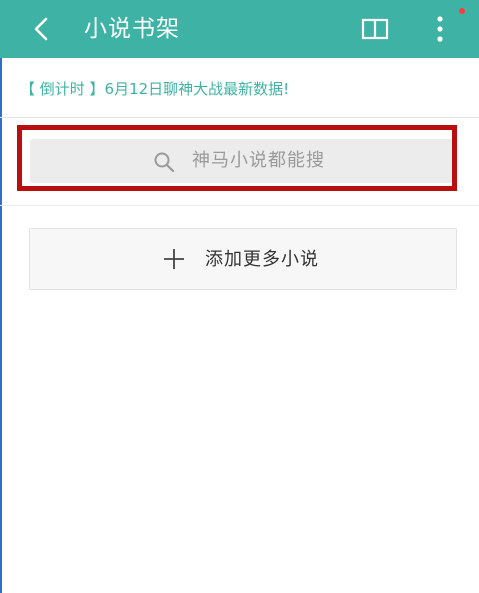 The image size is (479, 593). I want to click on vertical-dots-icon, so click(440, 29).